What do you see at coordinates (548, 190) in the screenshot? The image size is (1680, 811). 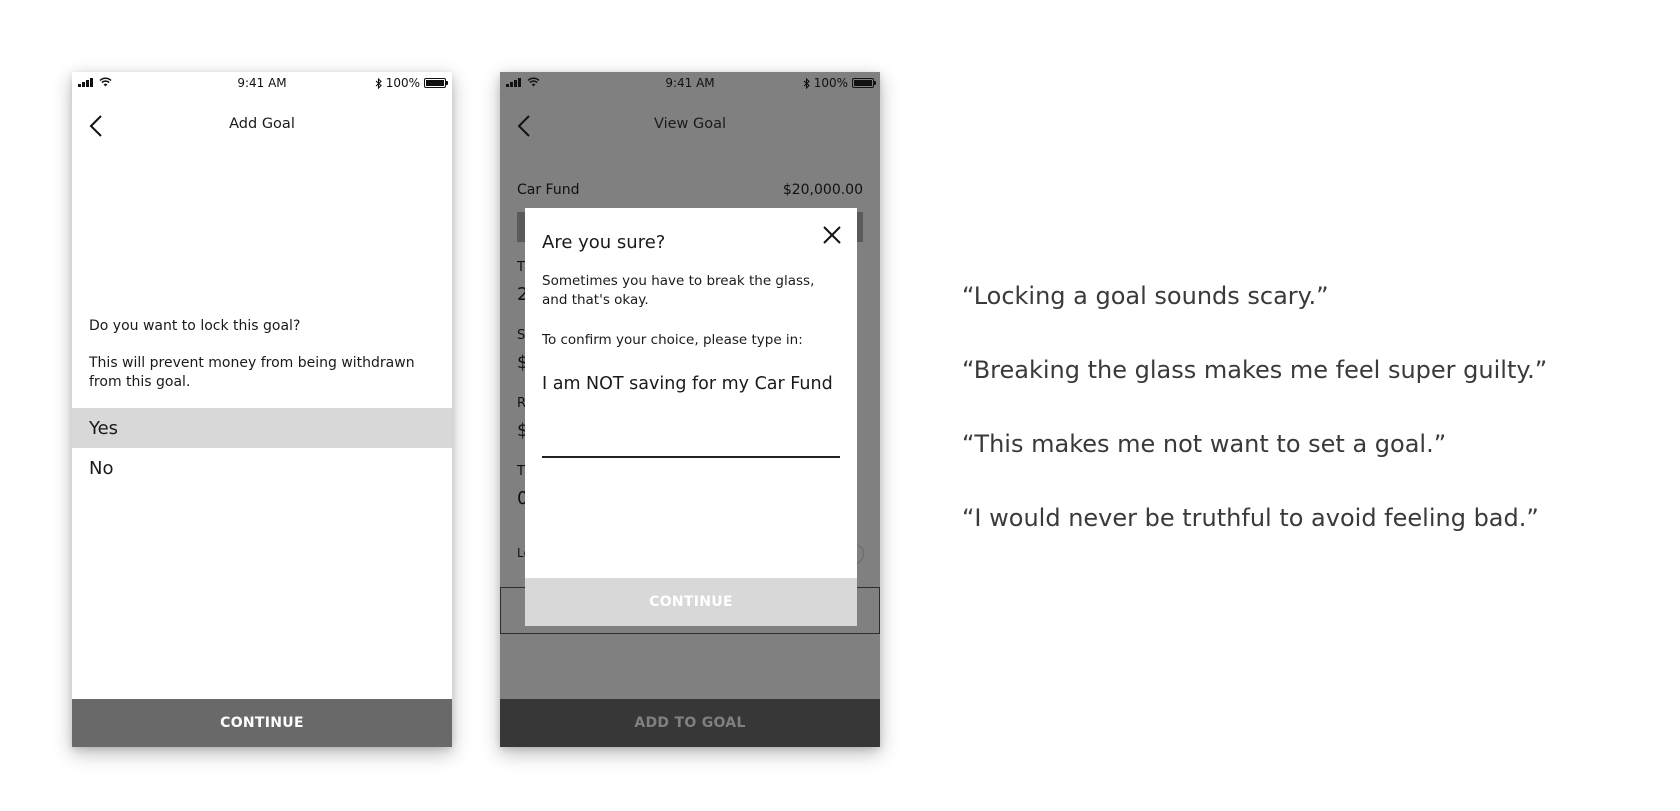 I see `goal-name: Car Fund` at bounding box center [548, 190].